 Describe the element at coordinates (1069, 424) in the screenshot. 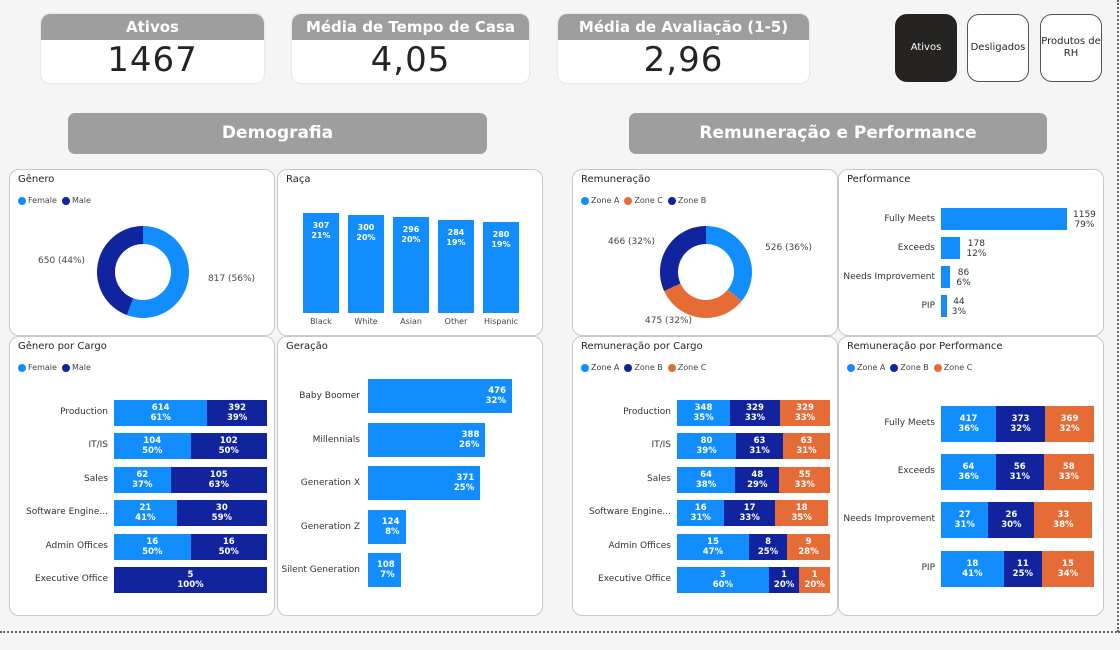

I see `bar-segment: 369 32%` at that location.